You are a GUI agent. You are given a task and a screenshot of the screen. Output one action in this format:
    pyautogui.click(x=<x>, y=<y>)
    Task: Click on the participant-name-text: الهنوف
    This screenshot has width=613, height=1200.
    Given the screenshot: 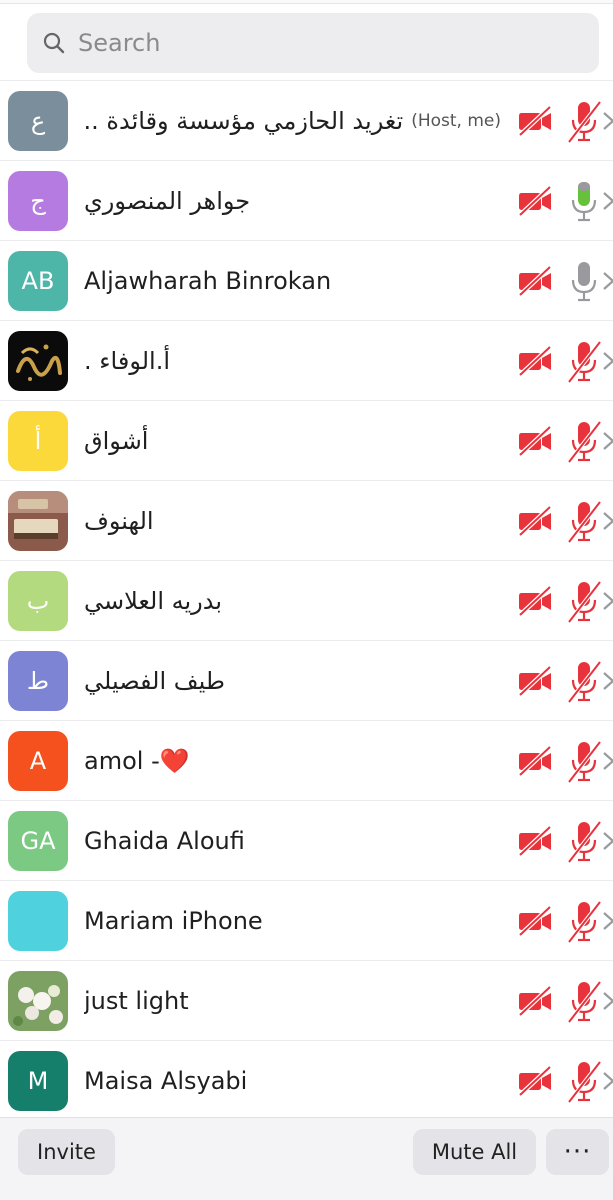 What is the action you would take?
    pyautogui.click(x=119, y=521)
    